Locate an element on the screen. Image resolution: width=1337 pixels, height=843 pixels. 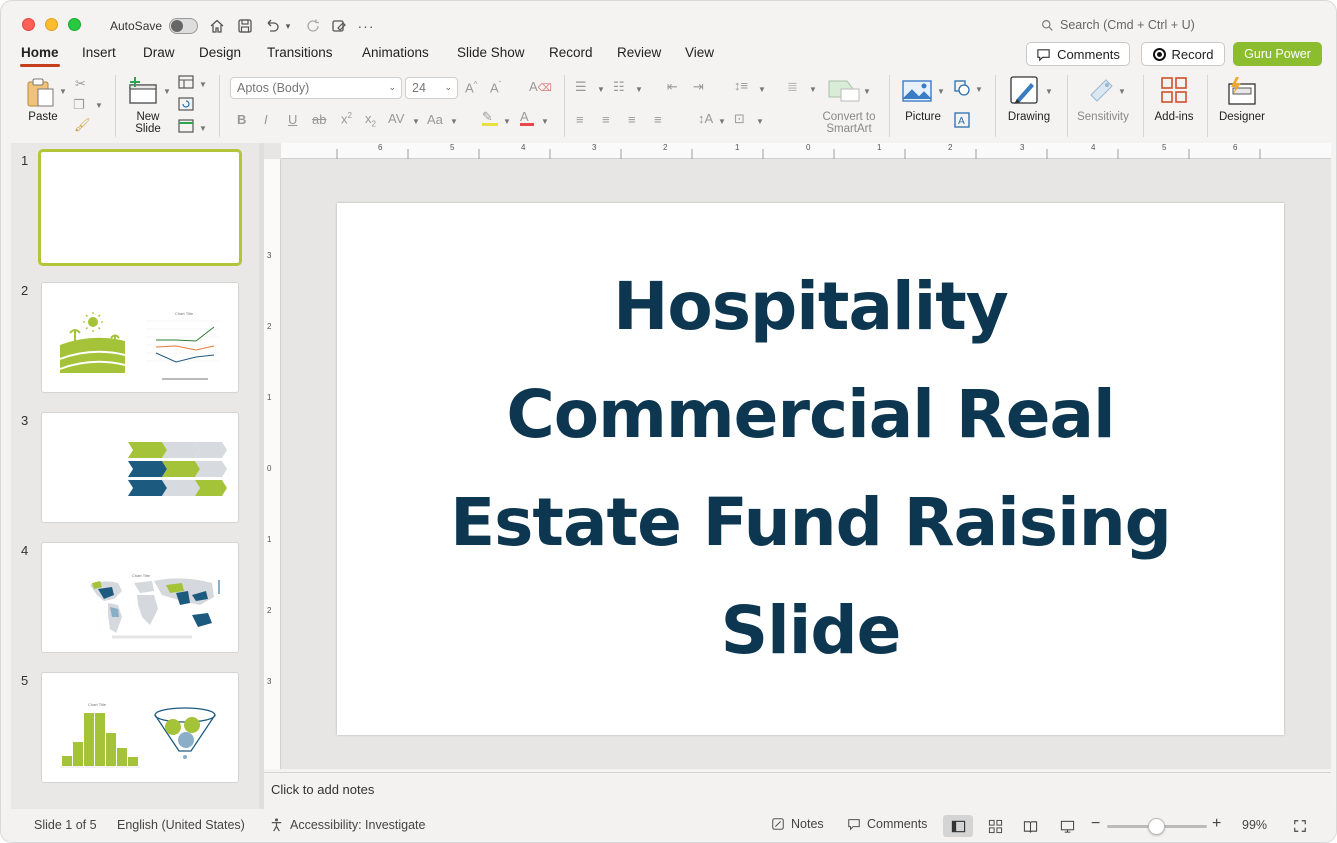
zoom-window-button is located at coordinates (74, 24).